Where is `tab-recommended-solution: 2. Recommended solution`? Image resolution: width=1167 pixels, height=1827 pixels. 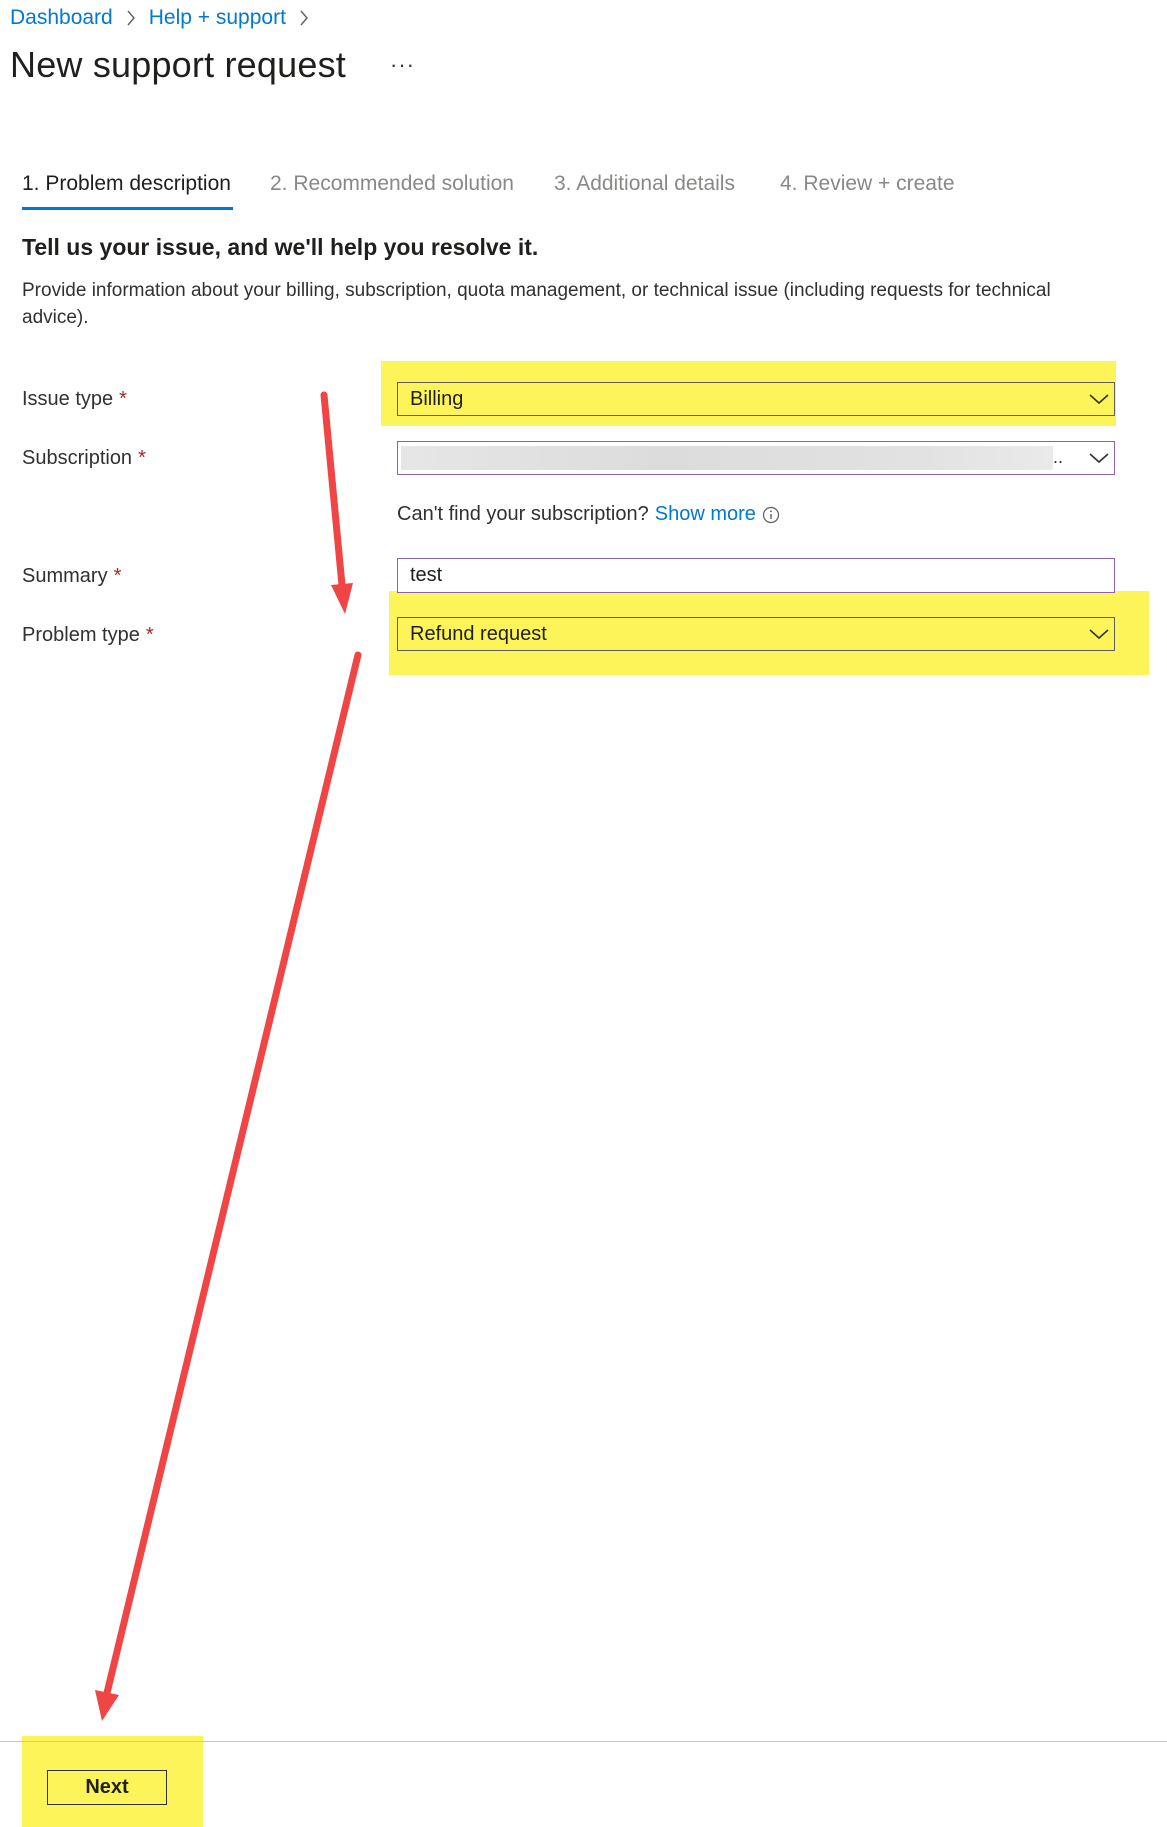
tab-recommended-solution: 2. Recommended solution is located at coordinates (392, 192).